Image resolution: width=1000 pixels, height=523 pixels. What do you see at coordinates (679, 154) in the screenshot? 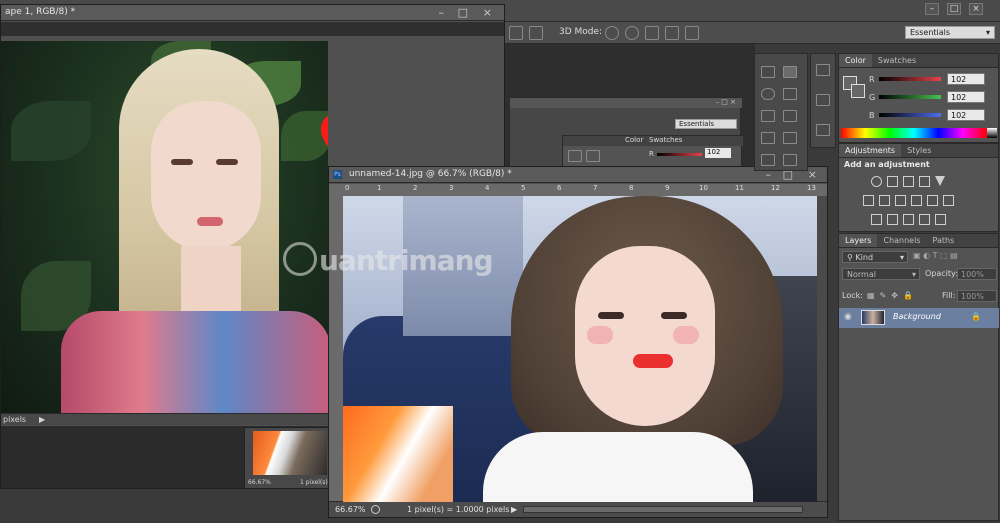
I see `nested-channel-slider` at bounding box center [679, 154].